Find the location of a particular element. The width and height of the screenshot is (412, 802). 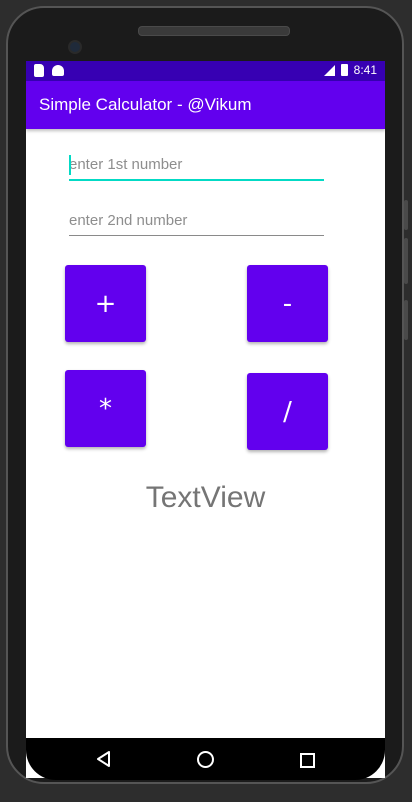

navigation-bar is located at coordinates (205, 759).